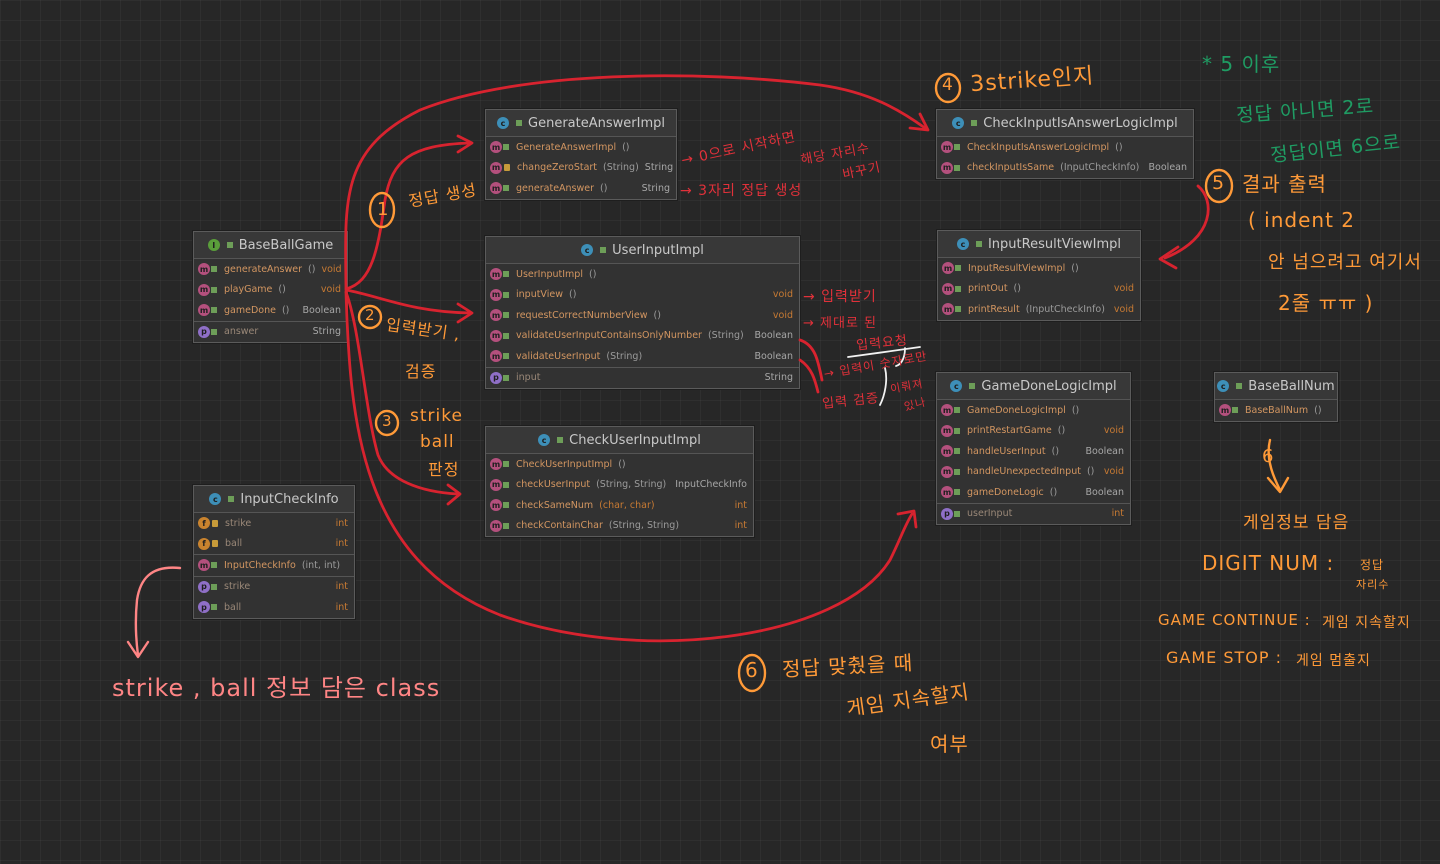  I want to click on digit-num-label: DIGIT NUM :, so click(1268, 563).